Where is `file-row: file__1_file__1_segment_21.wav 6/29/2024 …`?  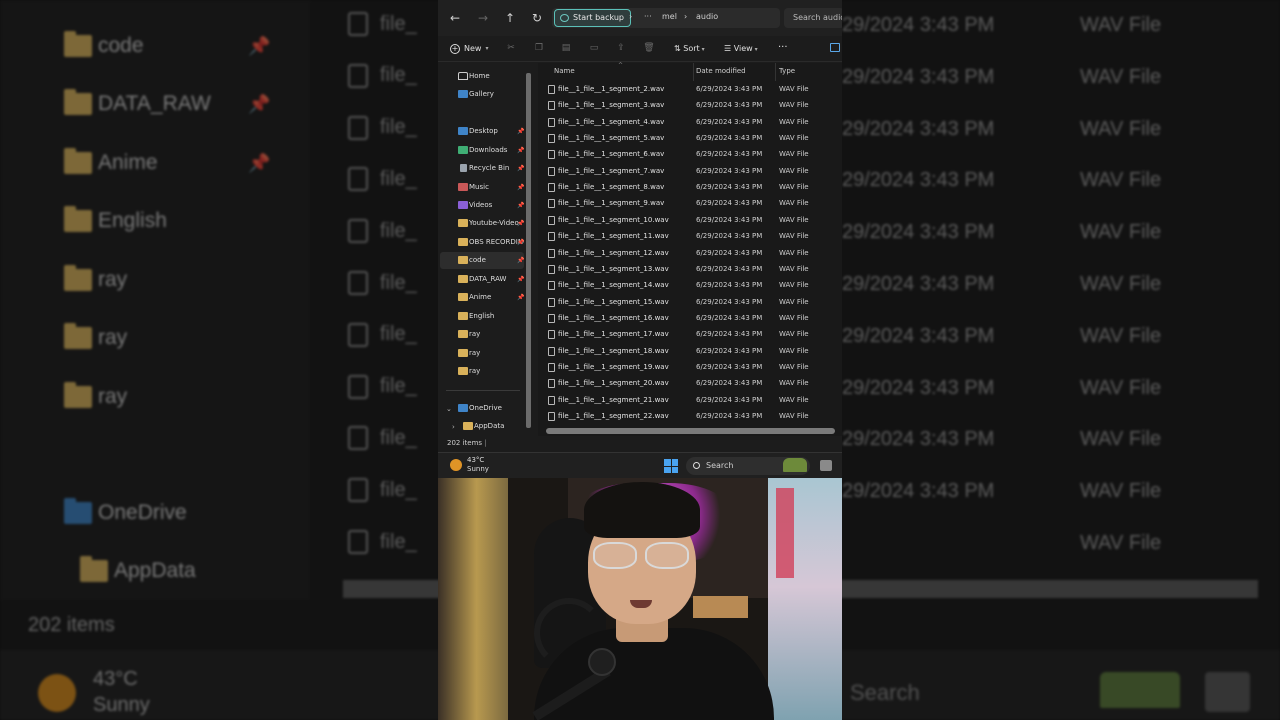
file-row: file__1_file__1_segment_21.wav 6/29/2024 … is located at coordinates (690, 401).